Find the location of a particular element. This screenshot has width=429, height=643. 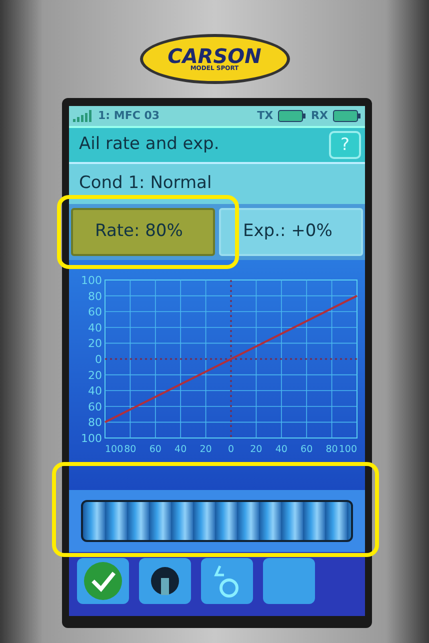

trim-wheel is located at coordinates (217, 521).